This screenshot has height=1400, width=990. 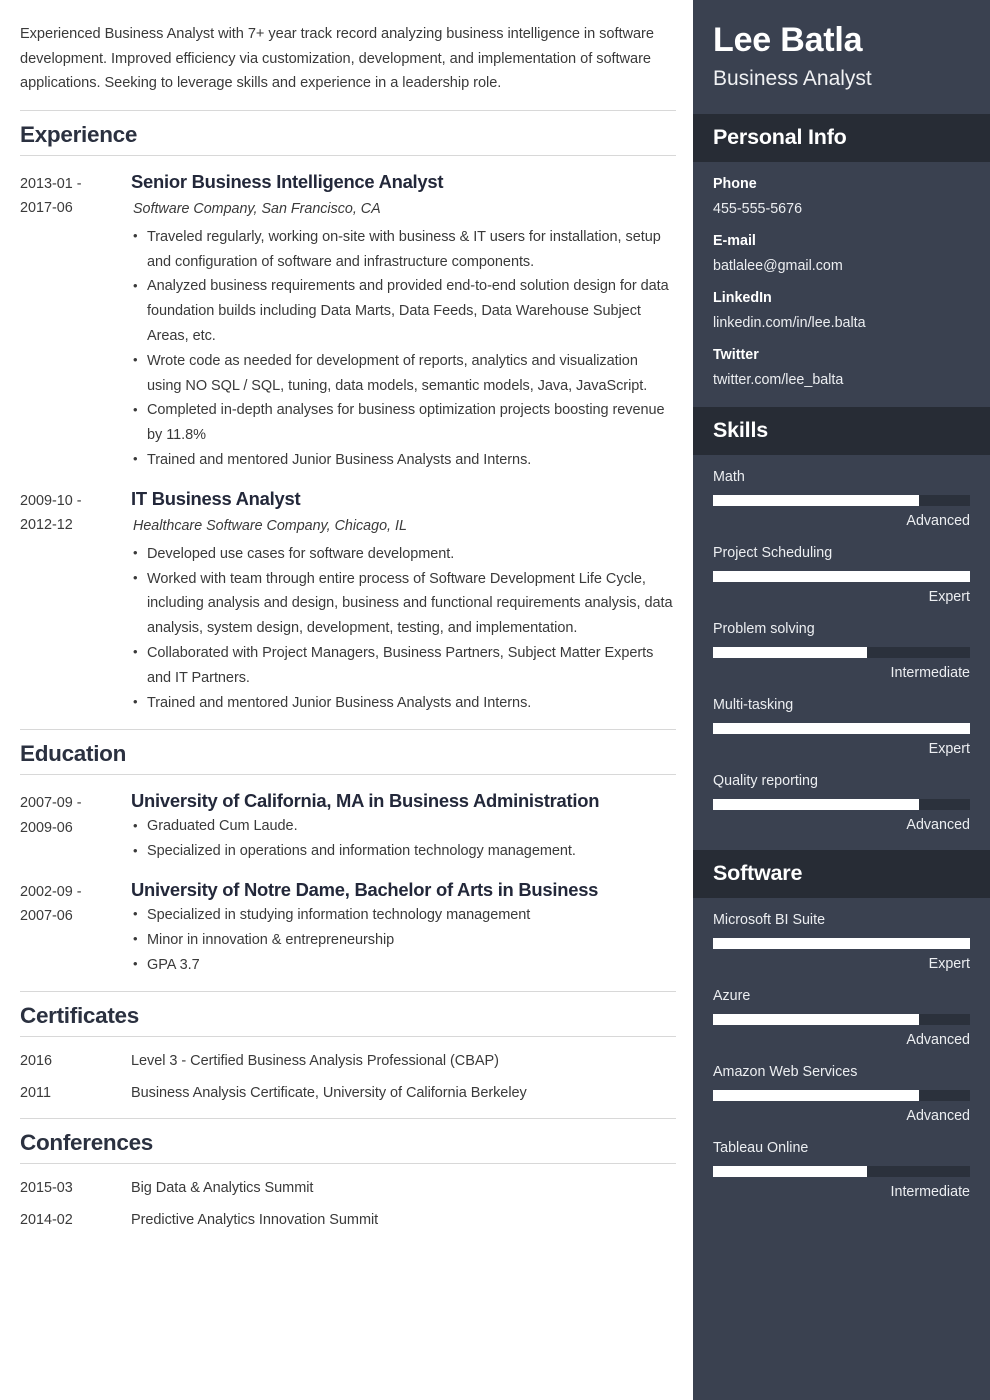 What do you see at coordinates (36, 1061) in the screenshot?
I see `row-year: 2016` at bounding box center [36, 1061].